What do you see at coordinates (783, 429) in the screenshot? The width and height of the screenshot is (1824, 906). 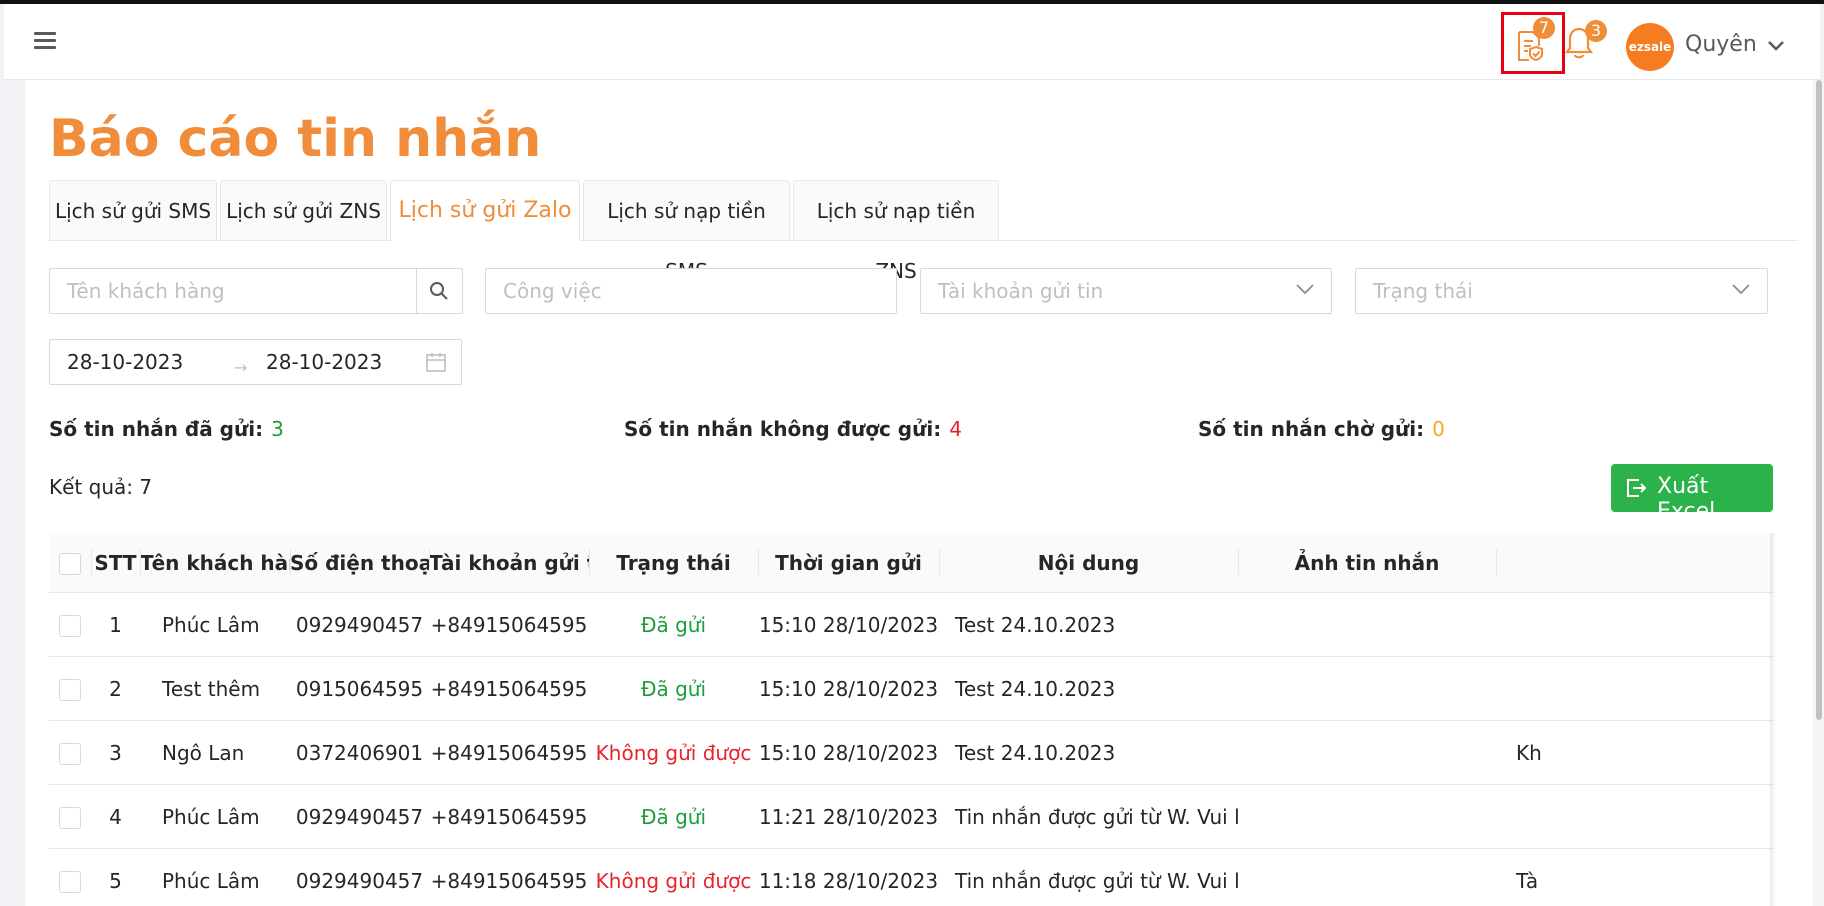 I see `failed-count-label: Số tin nhắn không được gửi:` at bounding box center [783, 429].